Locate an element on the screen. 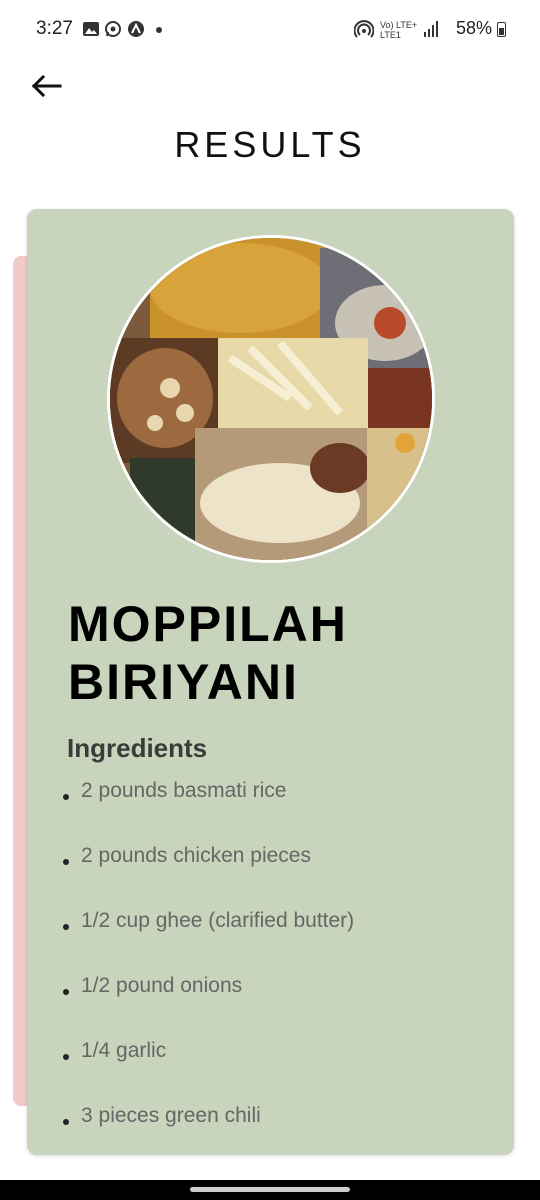  ingredient-text: 2 pounds chicken pieces is located at coordinates (196, 855).